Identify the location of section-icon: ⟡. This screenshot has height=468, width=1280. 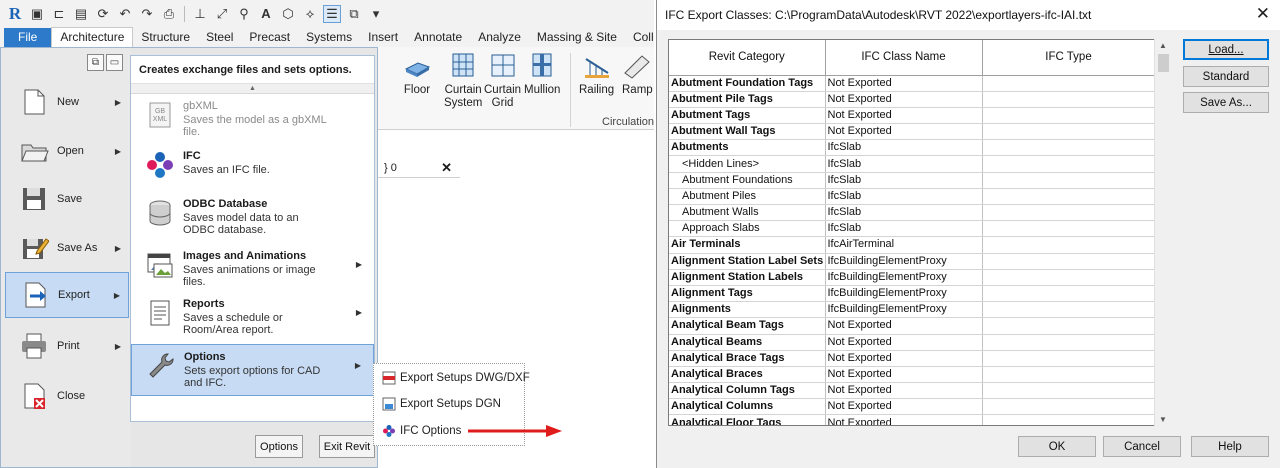
(310, 14).